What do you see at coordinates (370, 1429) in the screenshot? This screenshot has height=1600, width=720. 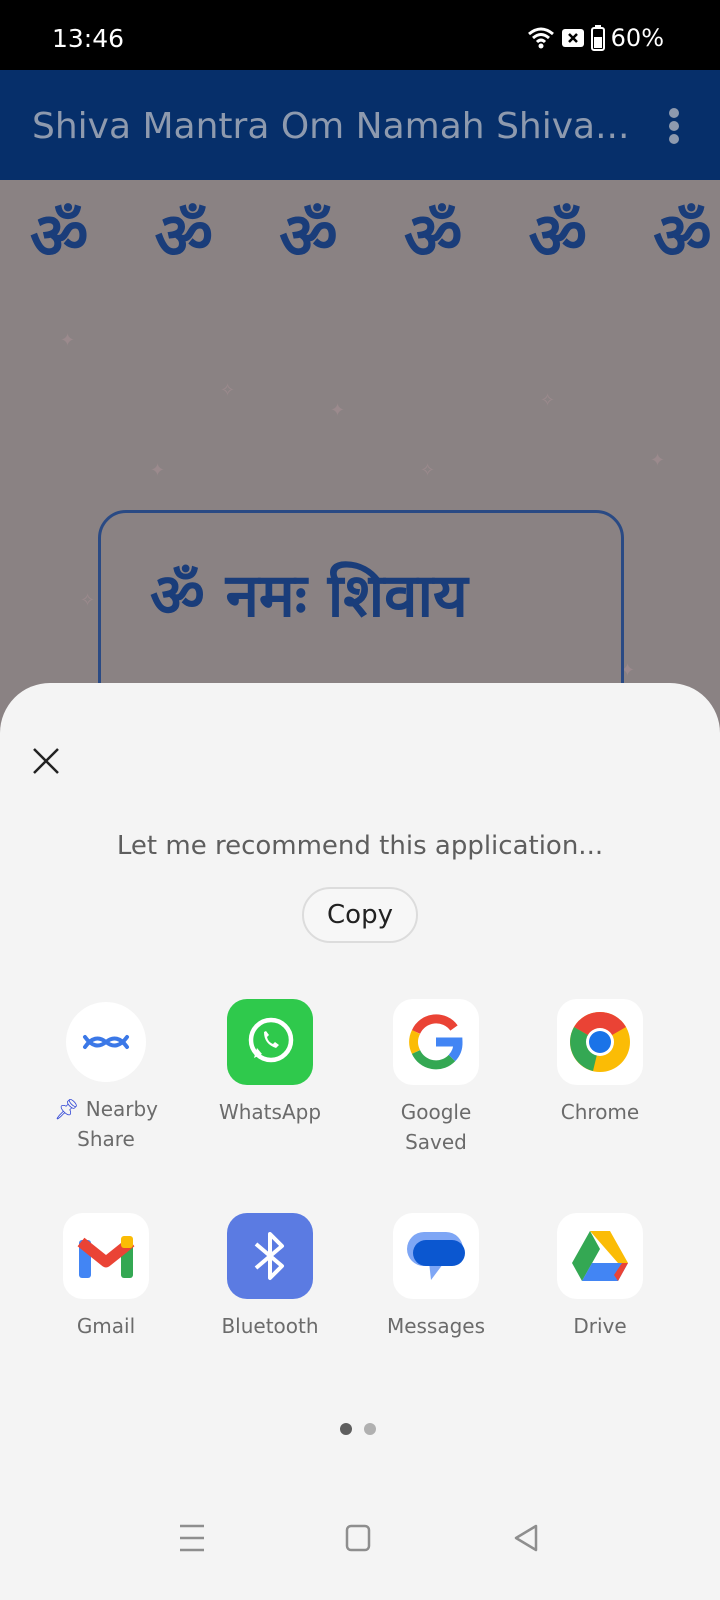 I see `page-dot` at bounding box center [370, 1429].